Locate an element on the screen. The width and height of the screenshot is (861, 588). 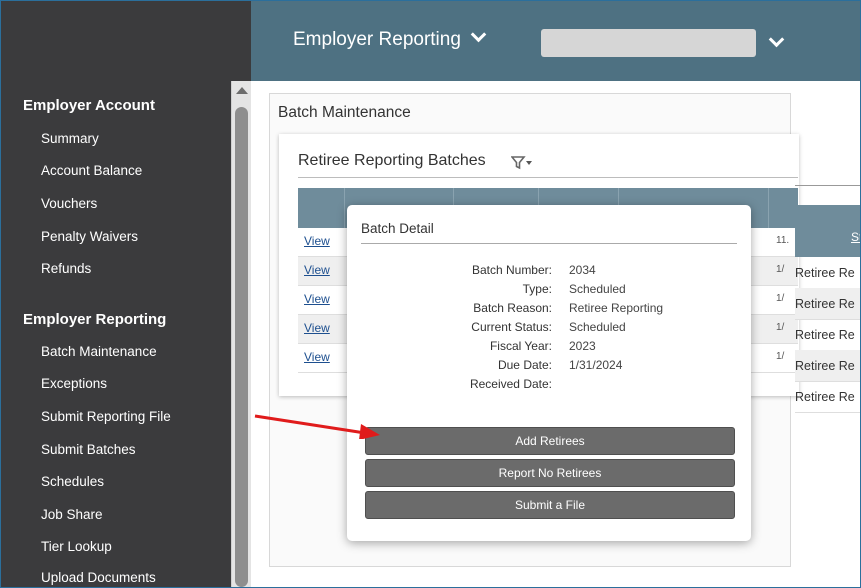
sidebar-item-vouchers: Vouchers is located at coordinates (69, 203).